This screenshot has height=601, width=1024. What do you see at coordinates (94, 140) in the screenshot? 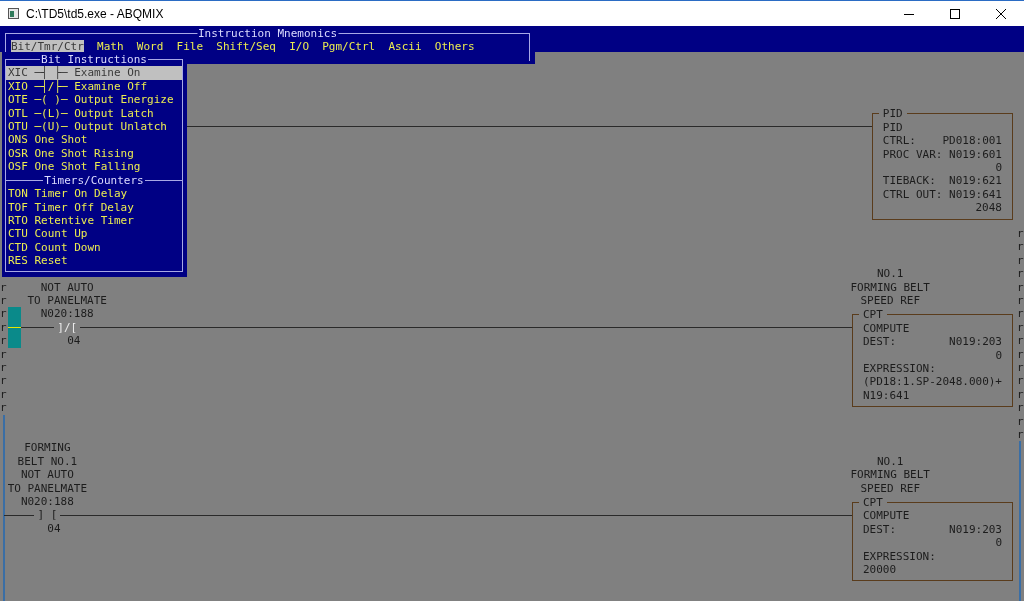
I see `instruction-item: ONS One Shot` at bounding box center [94, 140].